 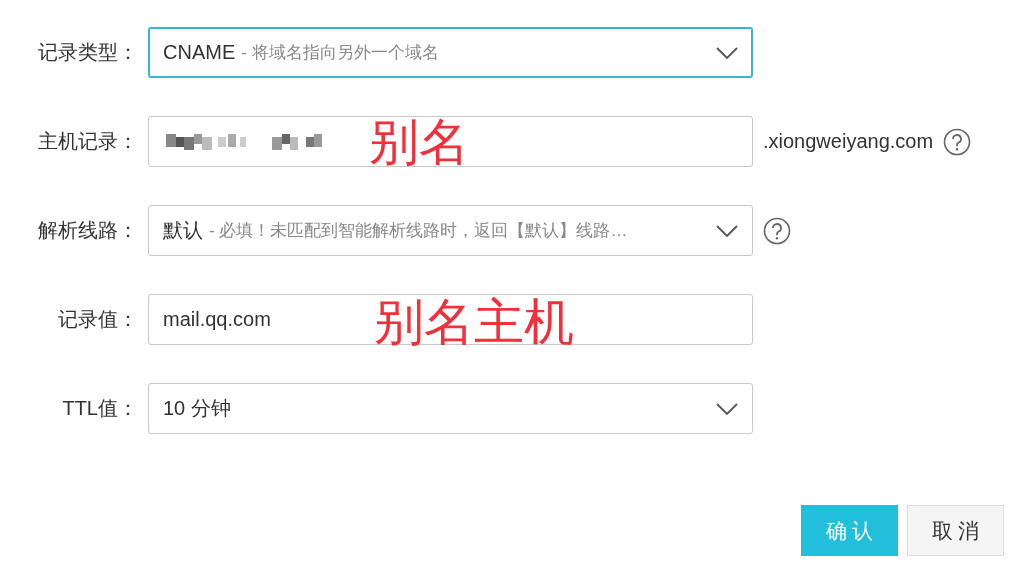 What do you see at coordinates (88, 141) in the screenshot?
I see `field-label: 主机记录：` at bounding box center [88, 141].